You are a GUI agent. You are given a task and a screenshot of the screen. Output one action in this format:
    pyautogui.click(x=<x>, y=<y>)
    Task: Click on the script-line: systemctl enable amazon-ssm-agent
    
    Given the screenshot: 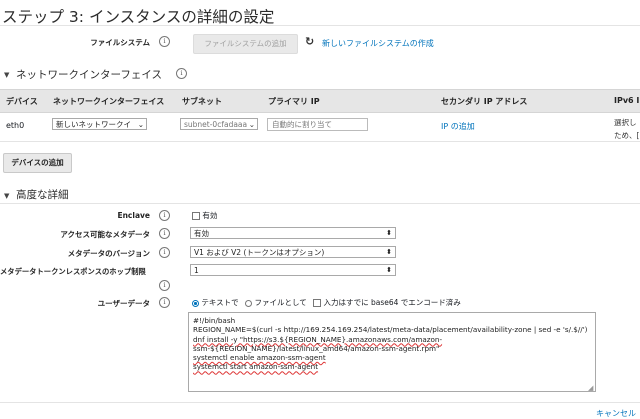 What is the action you would take?
    pyautogui.click(x=259, y=358)
    